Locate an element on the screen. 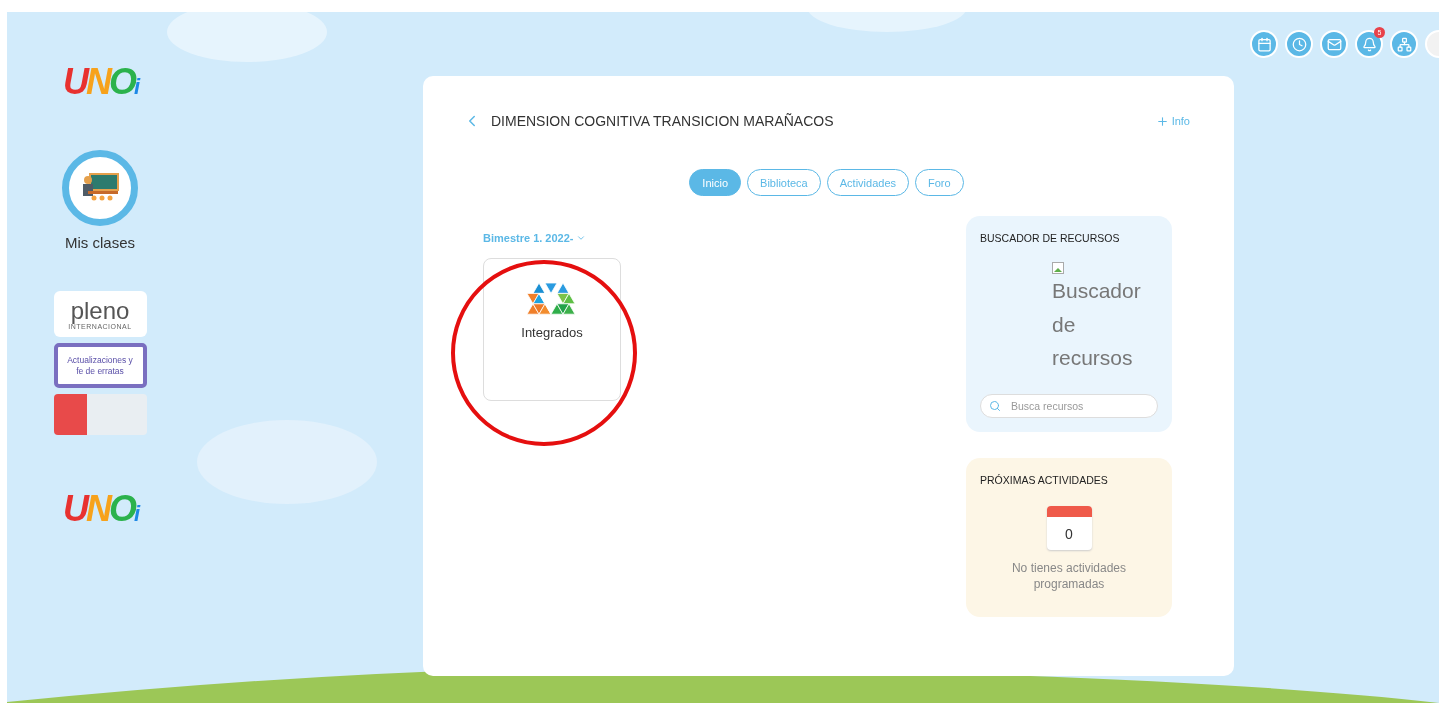  tab: Actividades is located at coordinates (867, 182).